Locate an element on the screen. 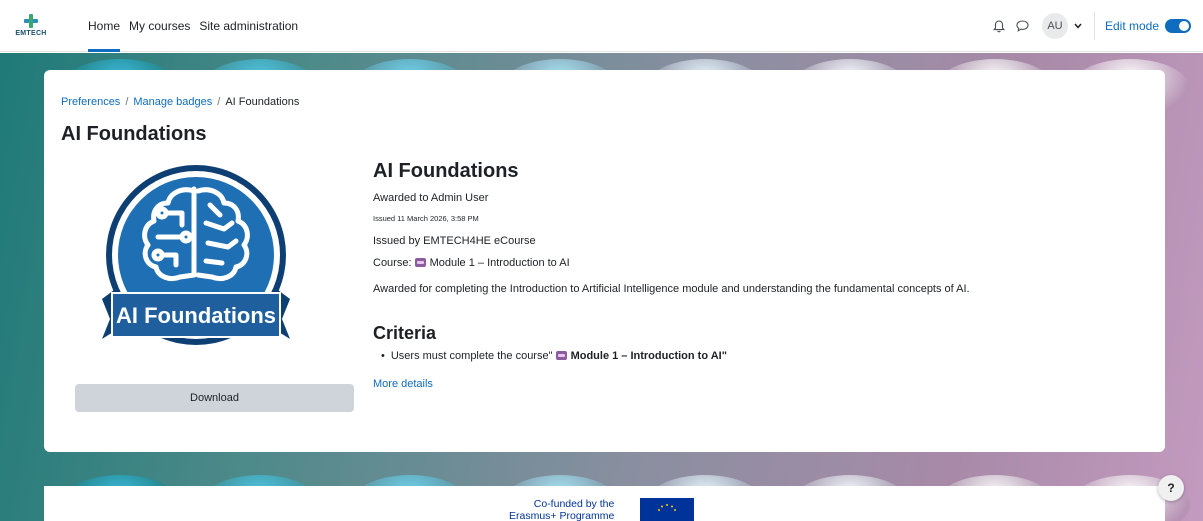  cofunded-line-2: Erasmus+ Programme is located at coordinates (562, 515).